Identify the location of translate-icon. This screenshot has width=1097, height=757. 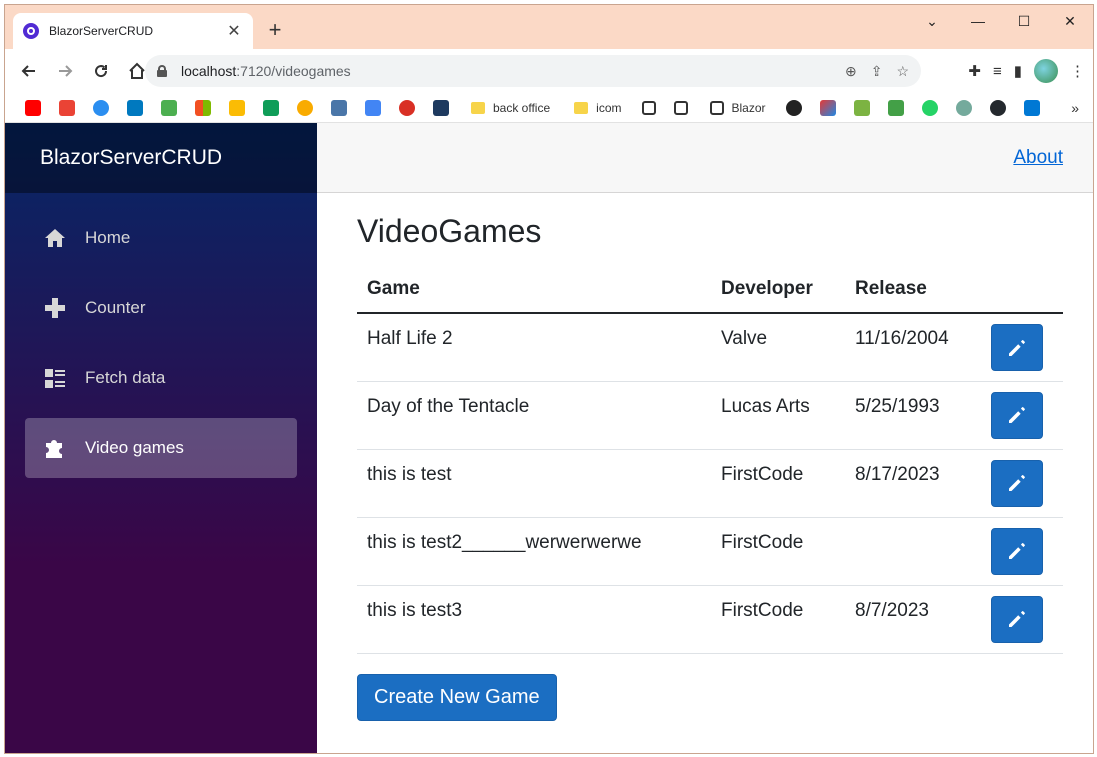
(373, 107).